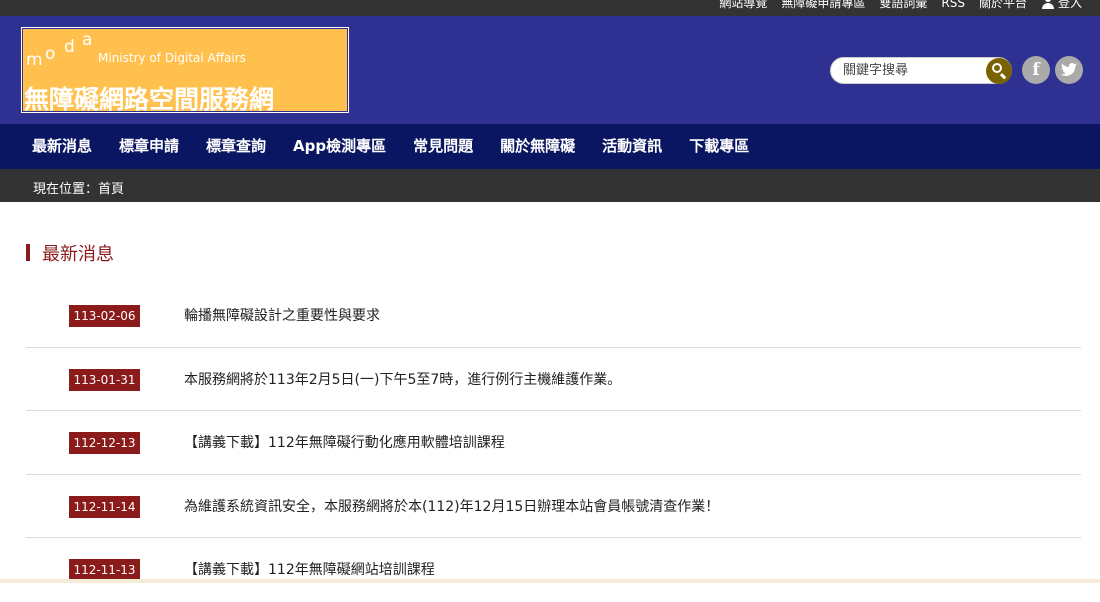 The height and width of the screenshot is (602, 1100). I want to click on nav-item-downloads: 下載專區, so click(719, 146).